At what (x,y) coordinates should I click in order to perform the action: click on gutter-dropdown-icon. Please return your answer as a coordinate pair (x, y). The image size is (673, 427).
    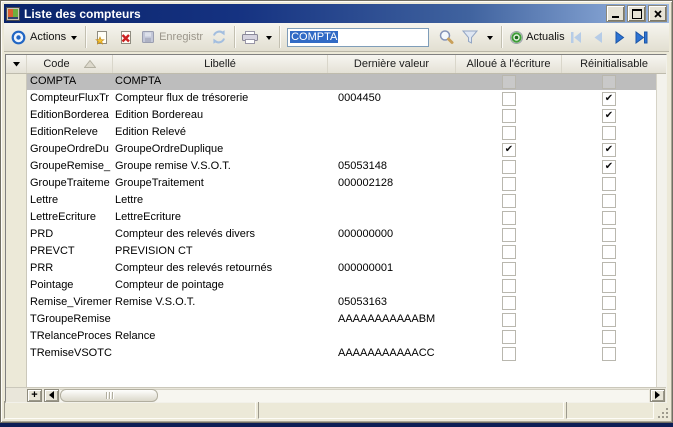
    Looking at the image, I should click on (16, 63).